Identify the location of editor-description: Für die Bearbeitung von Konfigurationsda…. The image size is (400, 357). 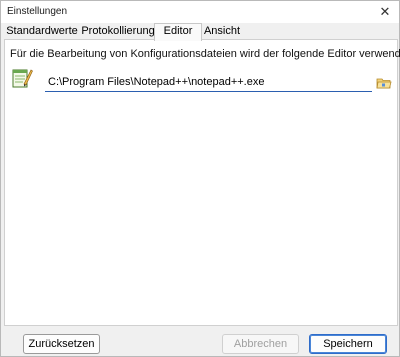
(205, 54).